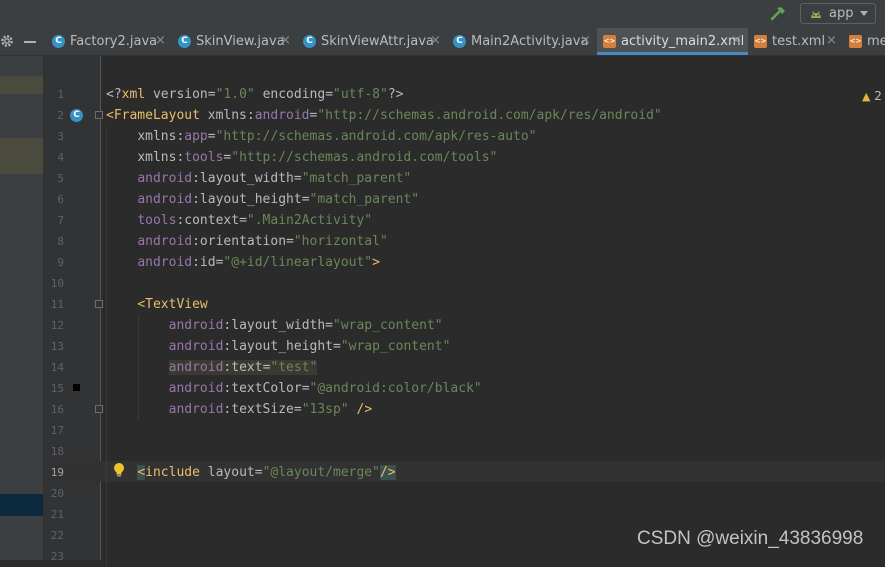  What do you see at coordinates (57, 409) in the screenshot?
I see `line-number: 16` at bounding box center [57, 409].